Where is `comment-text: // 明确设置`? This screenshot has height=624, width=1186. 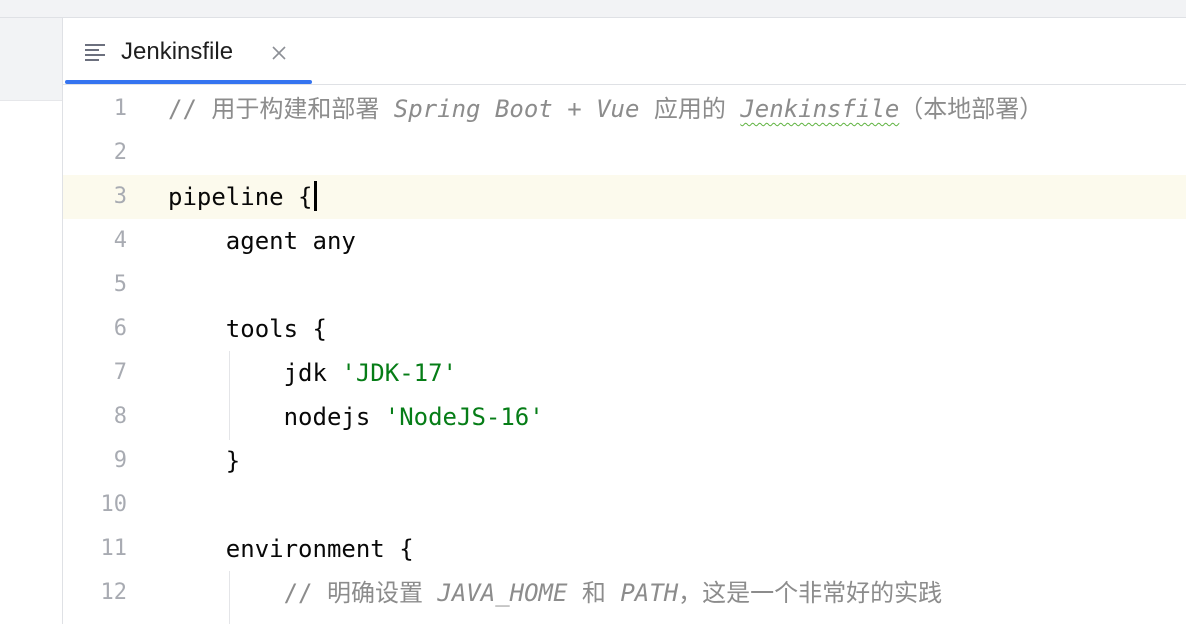
comment-text: // 明确设置 is located at coordinates (360, 593).